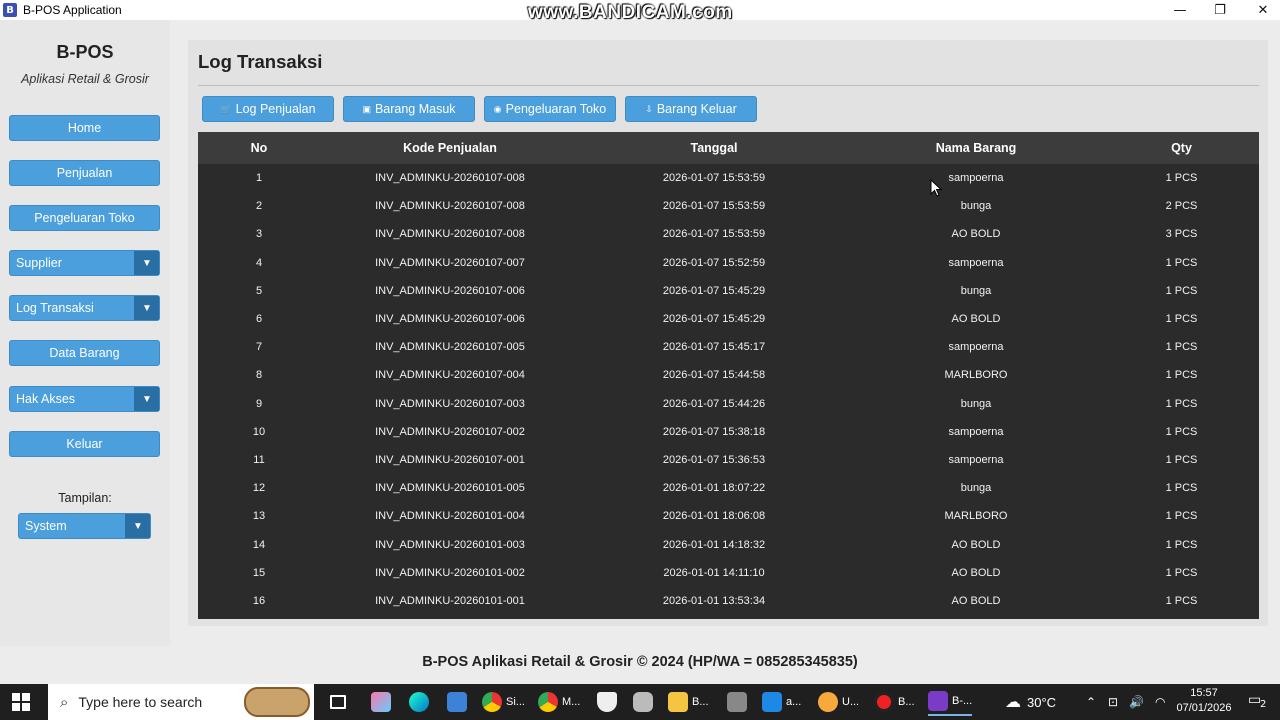 This screenshot has height=720, width=1280. Describe the element at coordinates (383, 702) in the screenshot. I see `copilot-icon` at that location.